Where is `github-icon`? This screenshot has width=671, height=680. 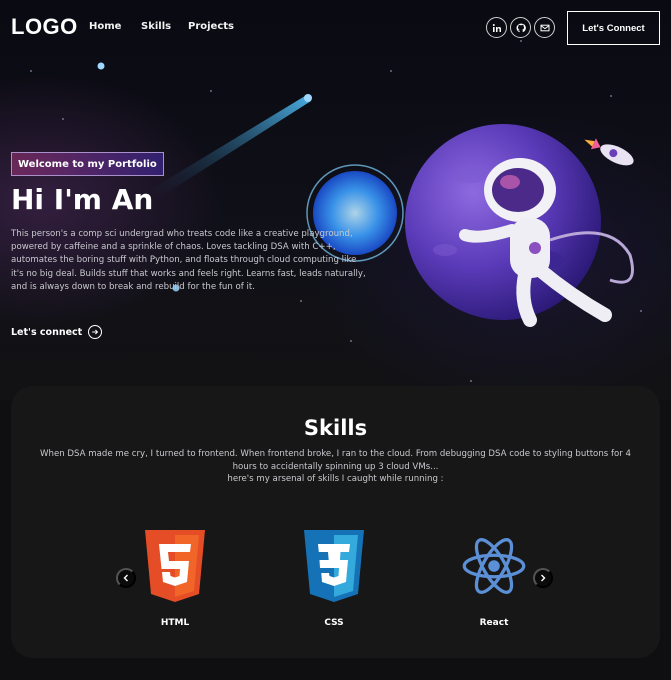
github-icon is located at coordinates (521, 27).